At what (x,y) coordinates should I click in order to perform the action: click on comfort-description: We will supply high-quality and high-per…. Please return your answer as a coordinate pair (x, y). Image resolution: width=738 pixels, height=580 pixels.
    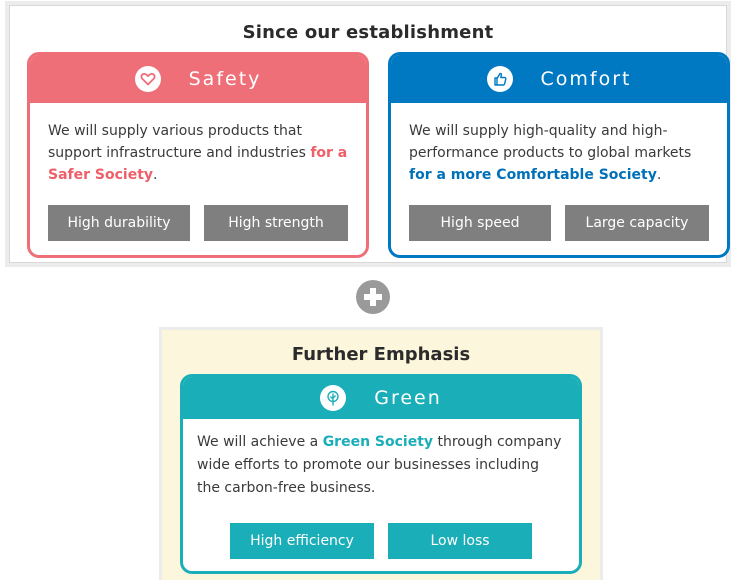
    Looking at the image, I should click on (559, 144).